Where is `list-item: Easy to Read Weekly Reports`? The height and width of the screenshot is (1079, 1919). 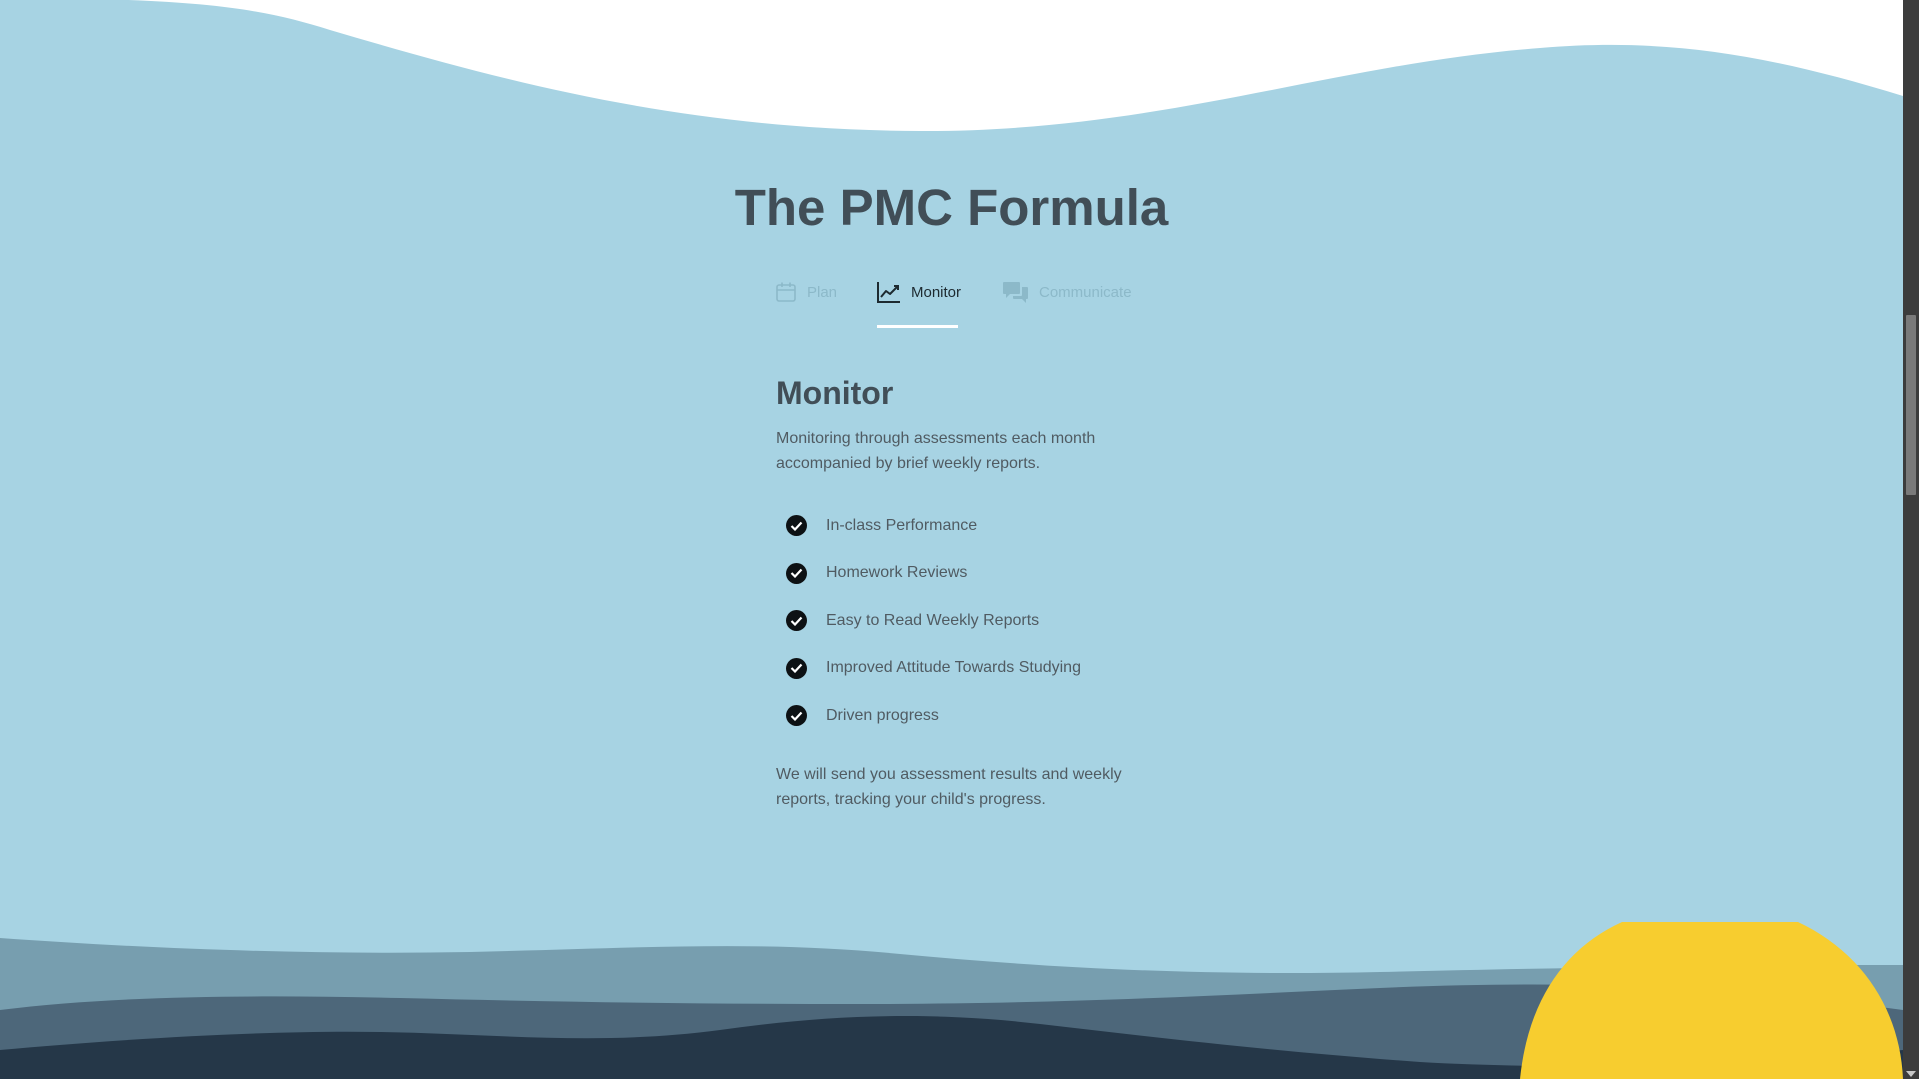
list-item: Easy to Read Weekly Reports is located at coordinates (961, 621).